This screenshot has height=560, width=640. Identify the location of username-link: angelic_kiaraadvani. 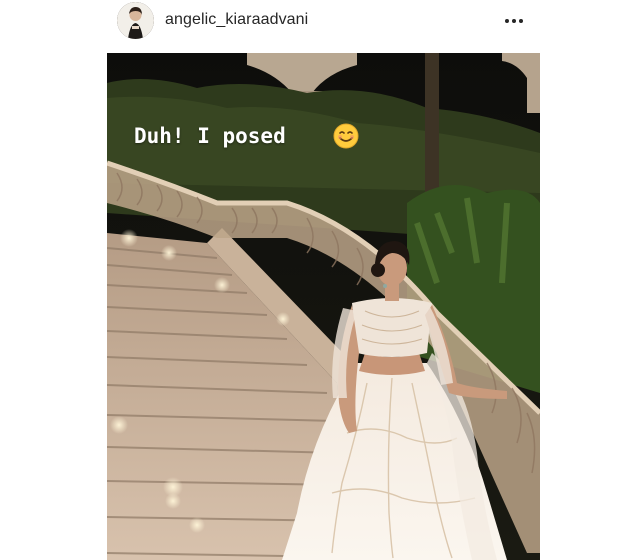
(236, 20).